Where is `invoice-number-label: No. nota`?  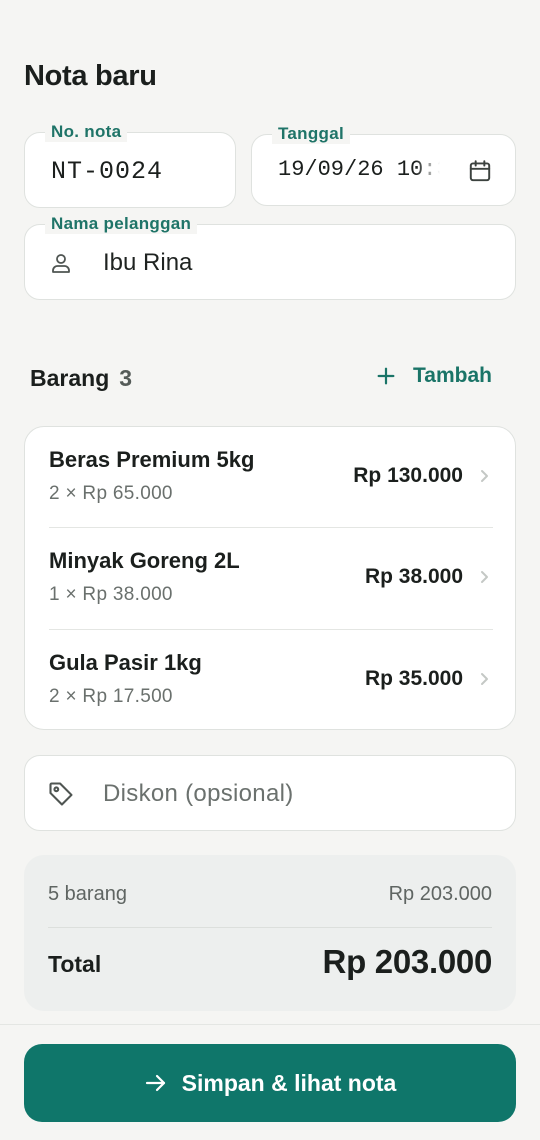 invoice-number-label: No. nota is located at coordinates (86, 132).